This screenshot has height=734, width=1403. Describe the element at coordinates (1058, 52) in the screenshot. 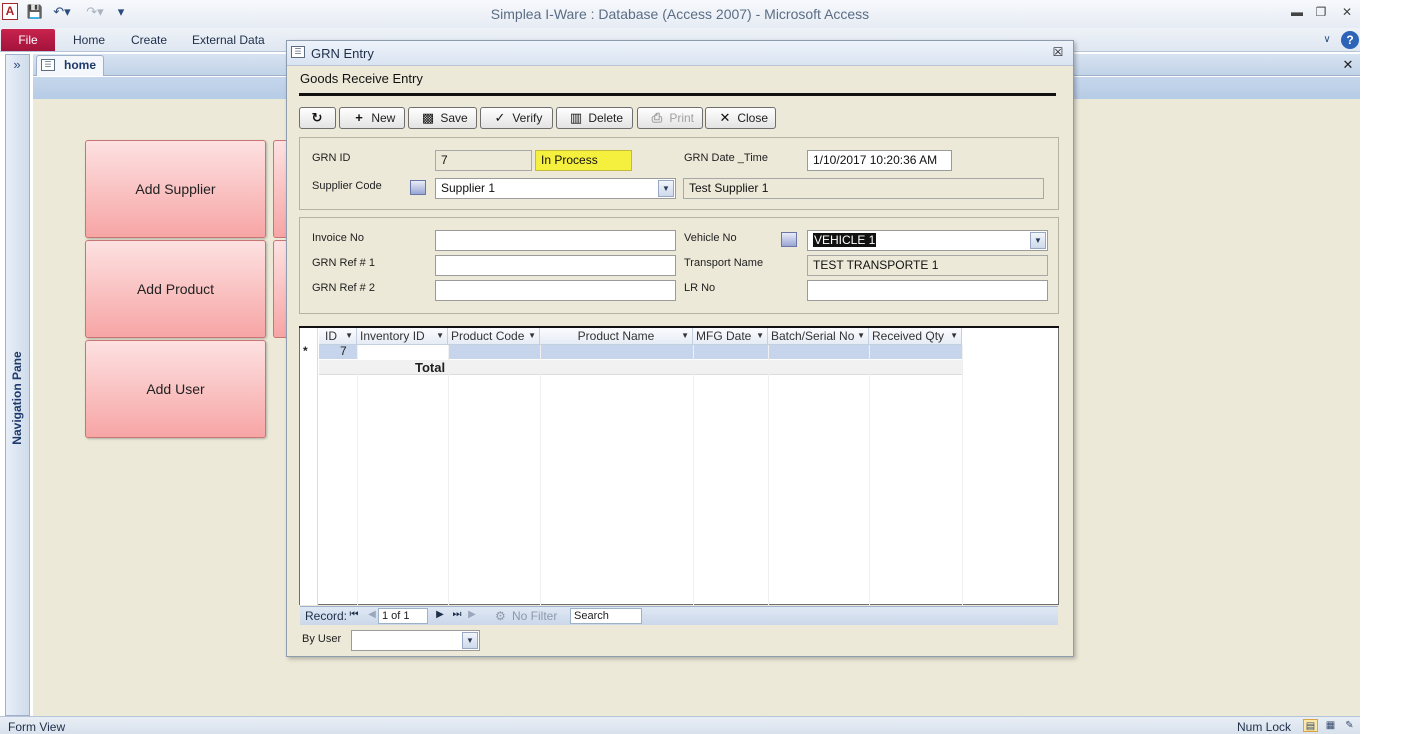

I see `dialog-close-icon: ☒` at that location.